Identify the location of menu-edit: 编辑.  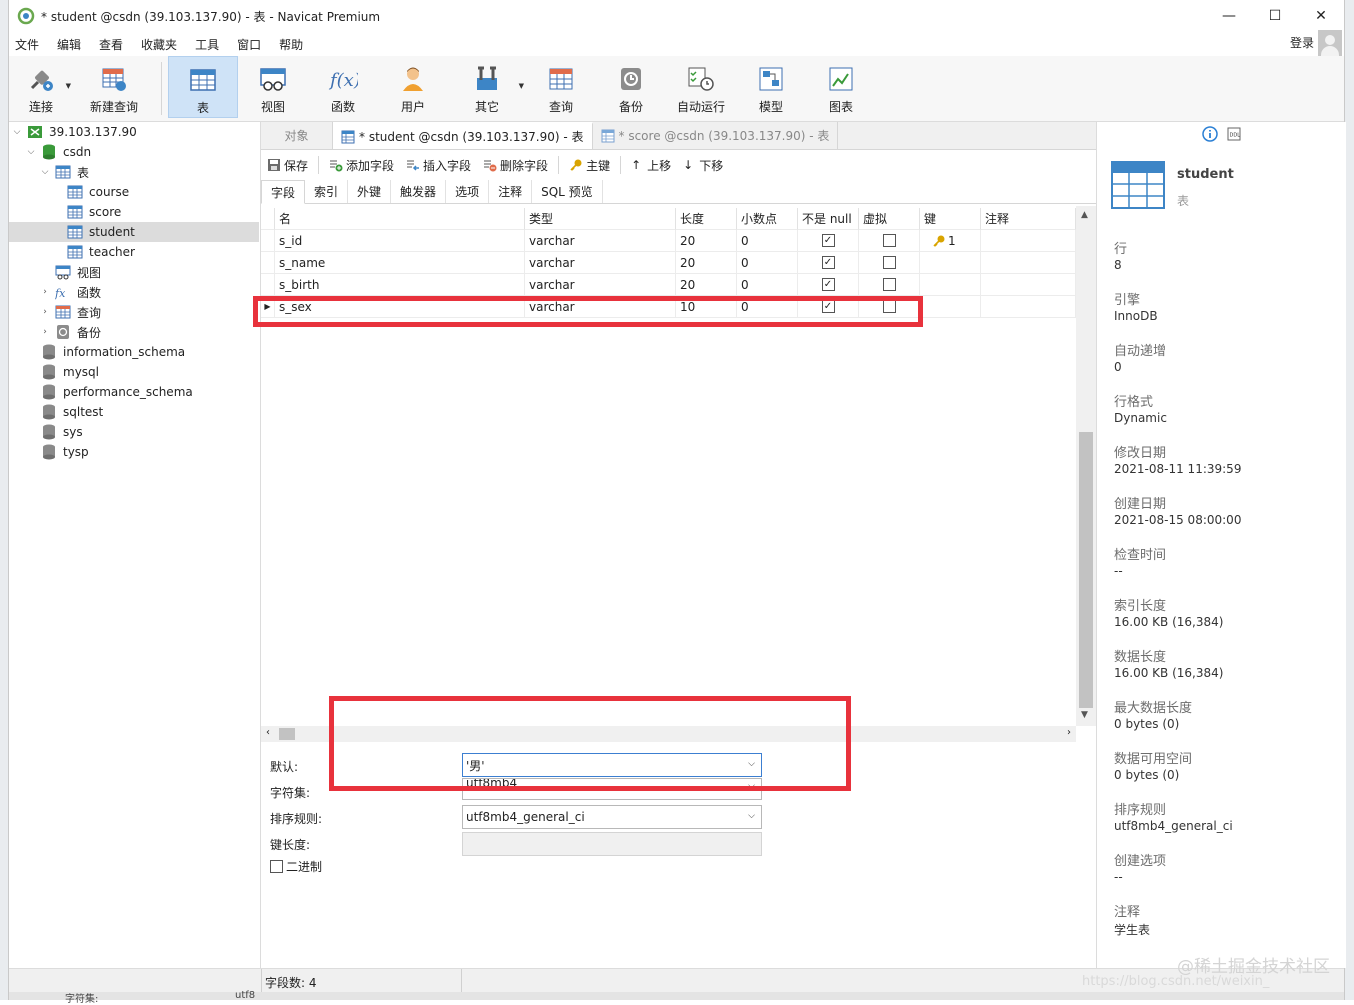
(72, 44).